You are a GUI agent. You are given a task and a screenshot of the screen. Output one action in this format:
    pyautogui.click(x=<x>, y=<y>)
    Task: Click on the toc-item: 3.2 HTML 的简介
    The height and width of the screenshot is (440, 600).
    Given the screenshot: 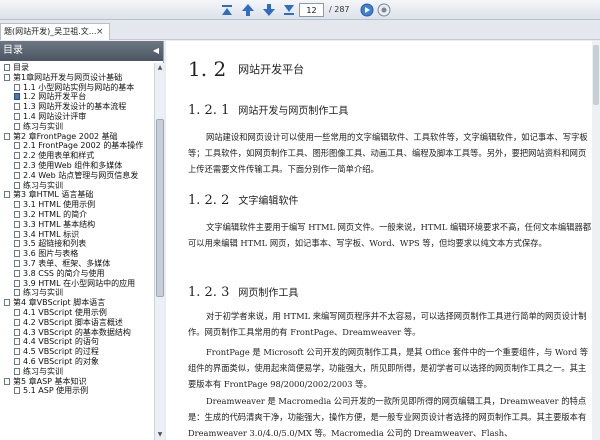 What is the action you would take?
    pyautogui.click(x=77, y=215)
    